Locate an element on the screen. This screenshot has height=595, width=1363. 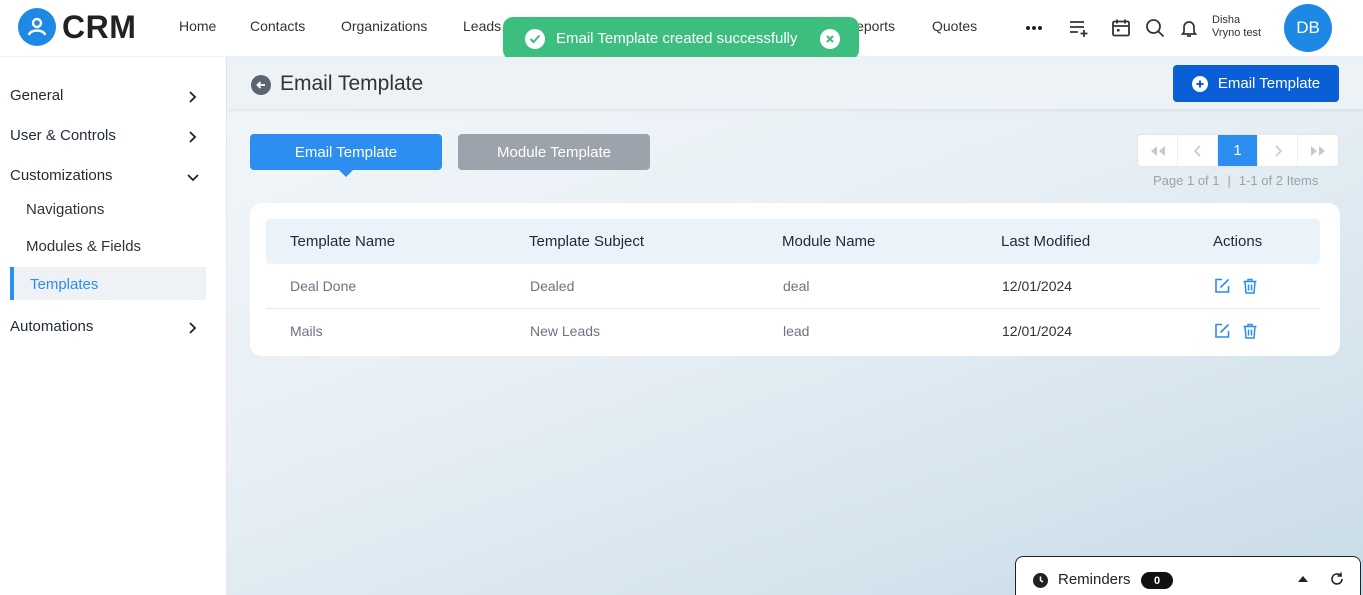
next-page-icon is located at coordinates (1278, 150).